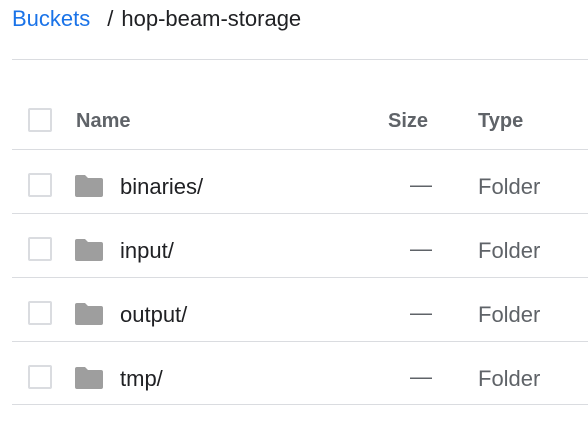 This screenshot has height=426, width=588. I want to click on column-header-type: Type, so click(500, 121).